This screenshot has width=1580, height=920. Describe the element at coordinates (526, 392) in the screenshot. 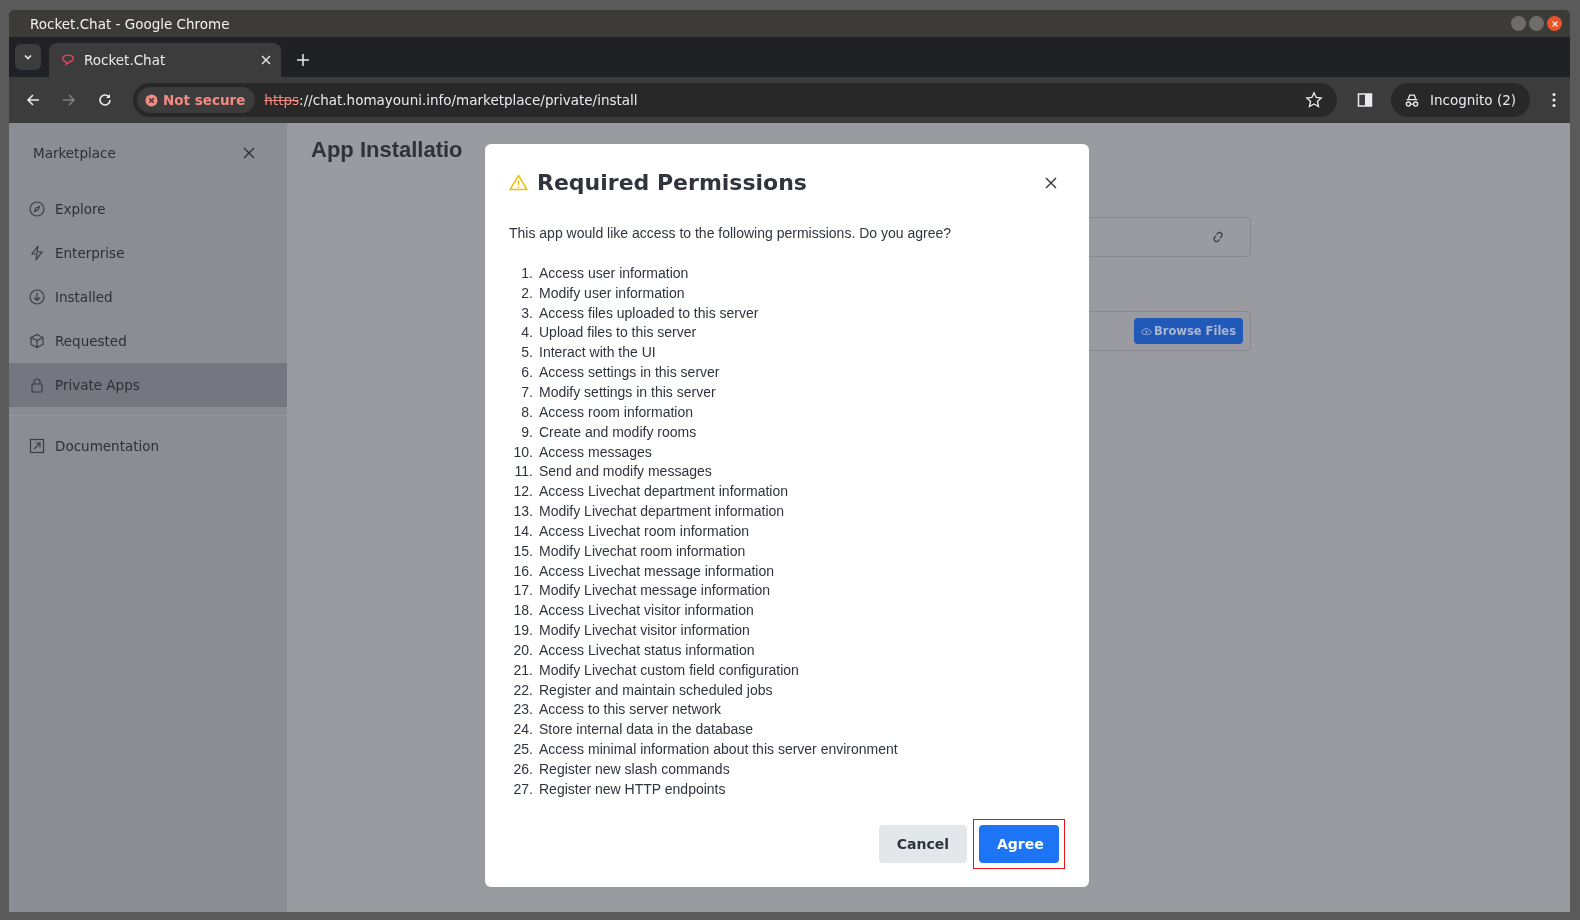

I see `list-number: 7.` at that location.